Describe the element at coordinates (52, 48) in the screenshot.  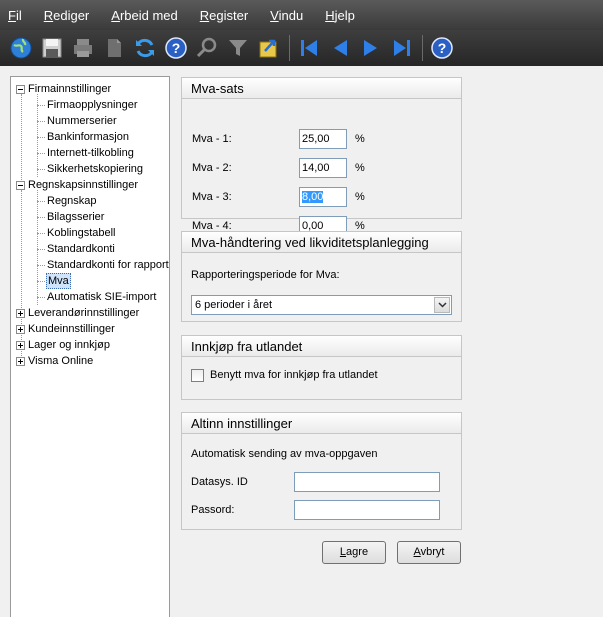
I see `save-icon` at that location.